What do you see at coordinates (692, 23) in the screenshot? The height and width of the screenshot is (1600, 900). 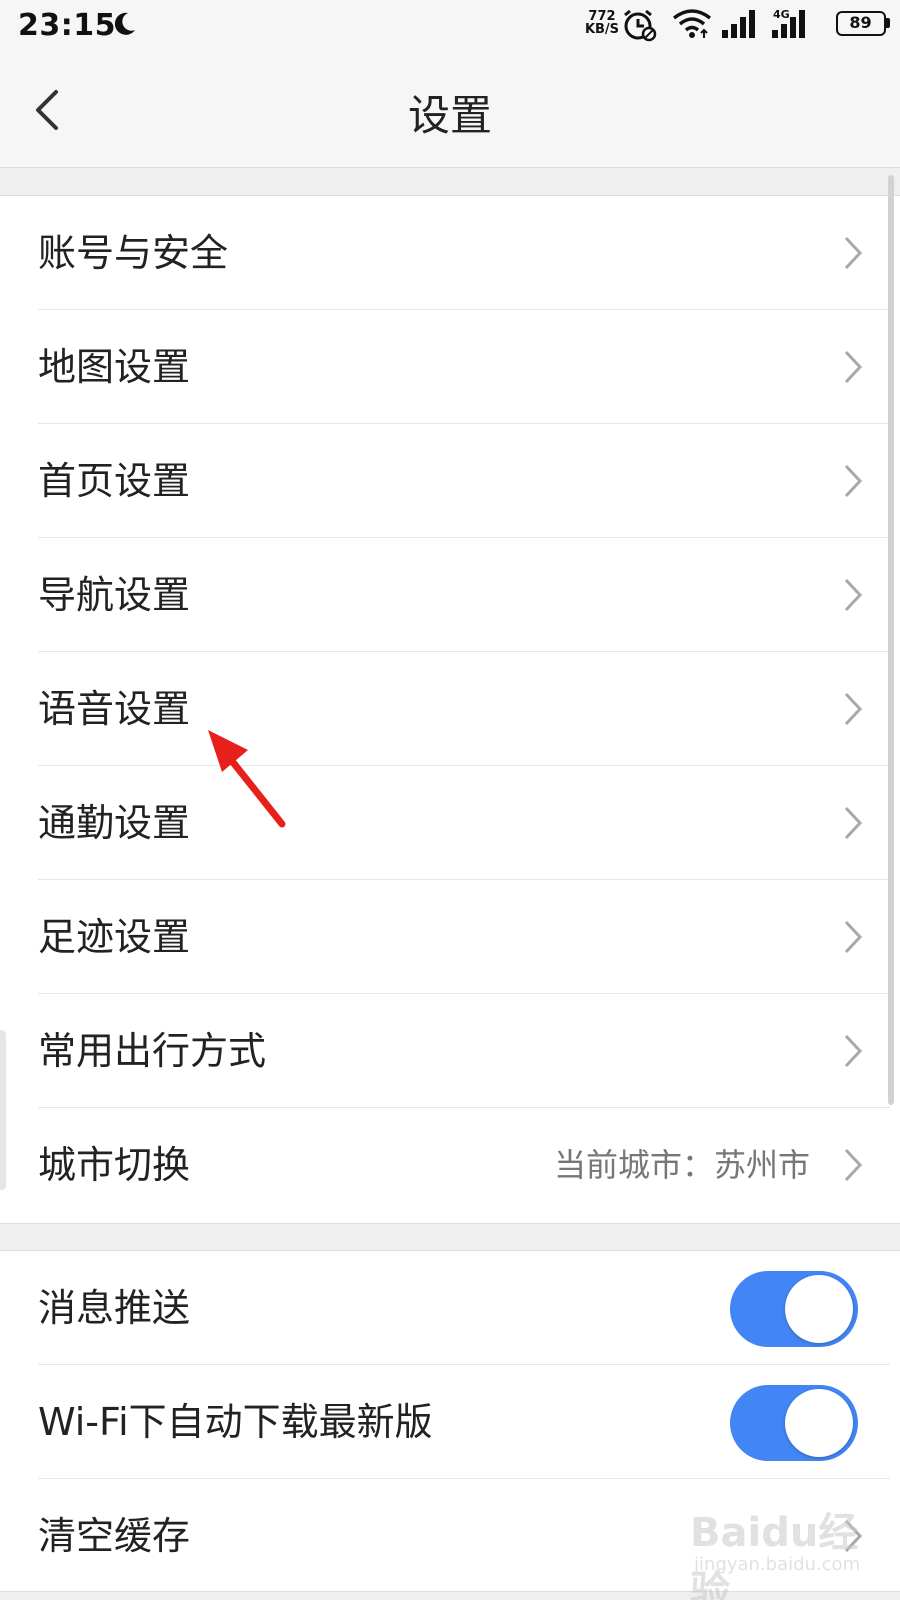 I see `wifi-icon` at bounding box center [692, 23].